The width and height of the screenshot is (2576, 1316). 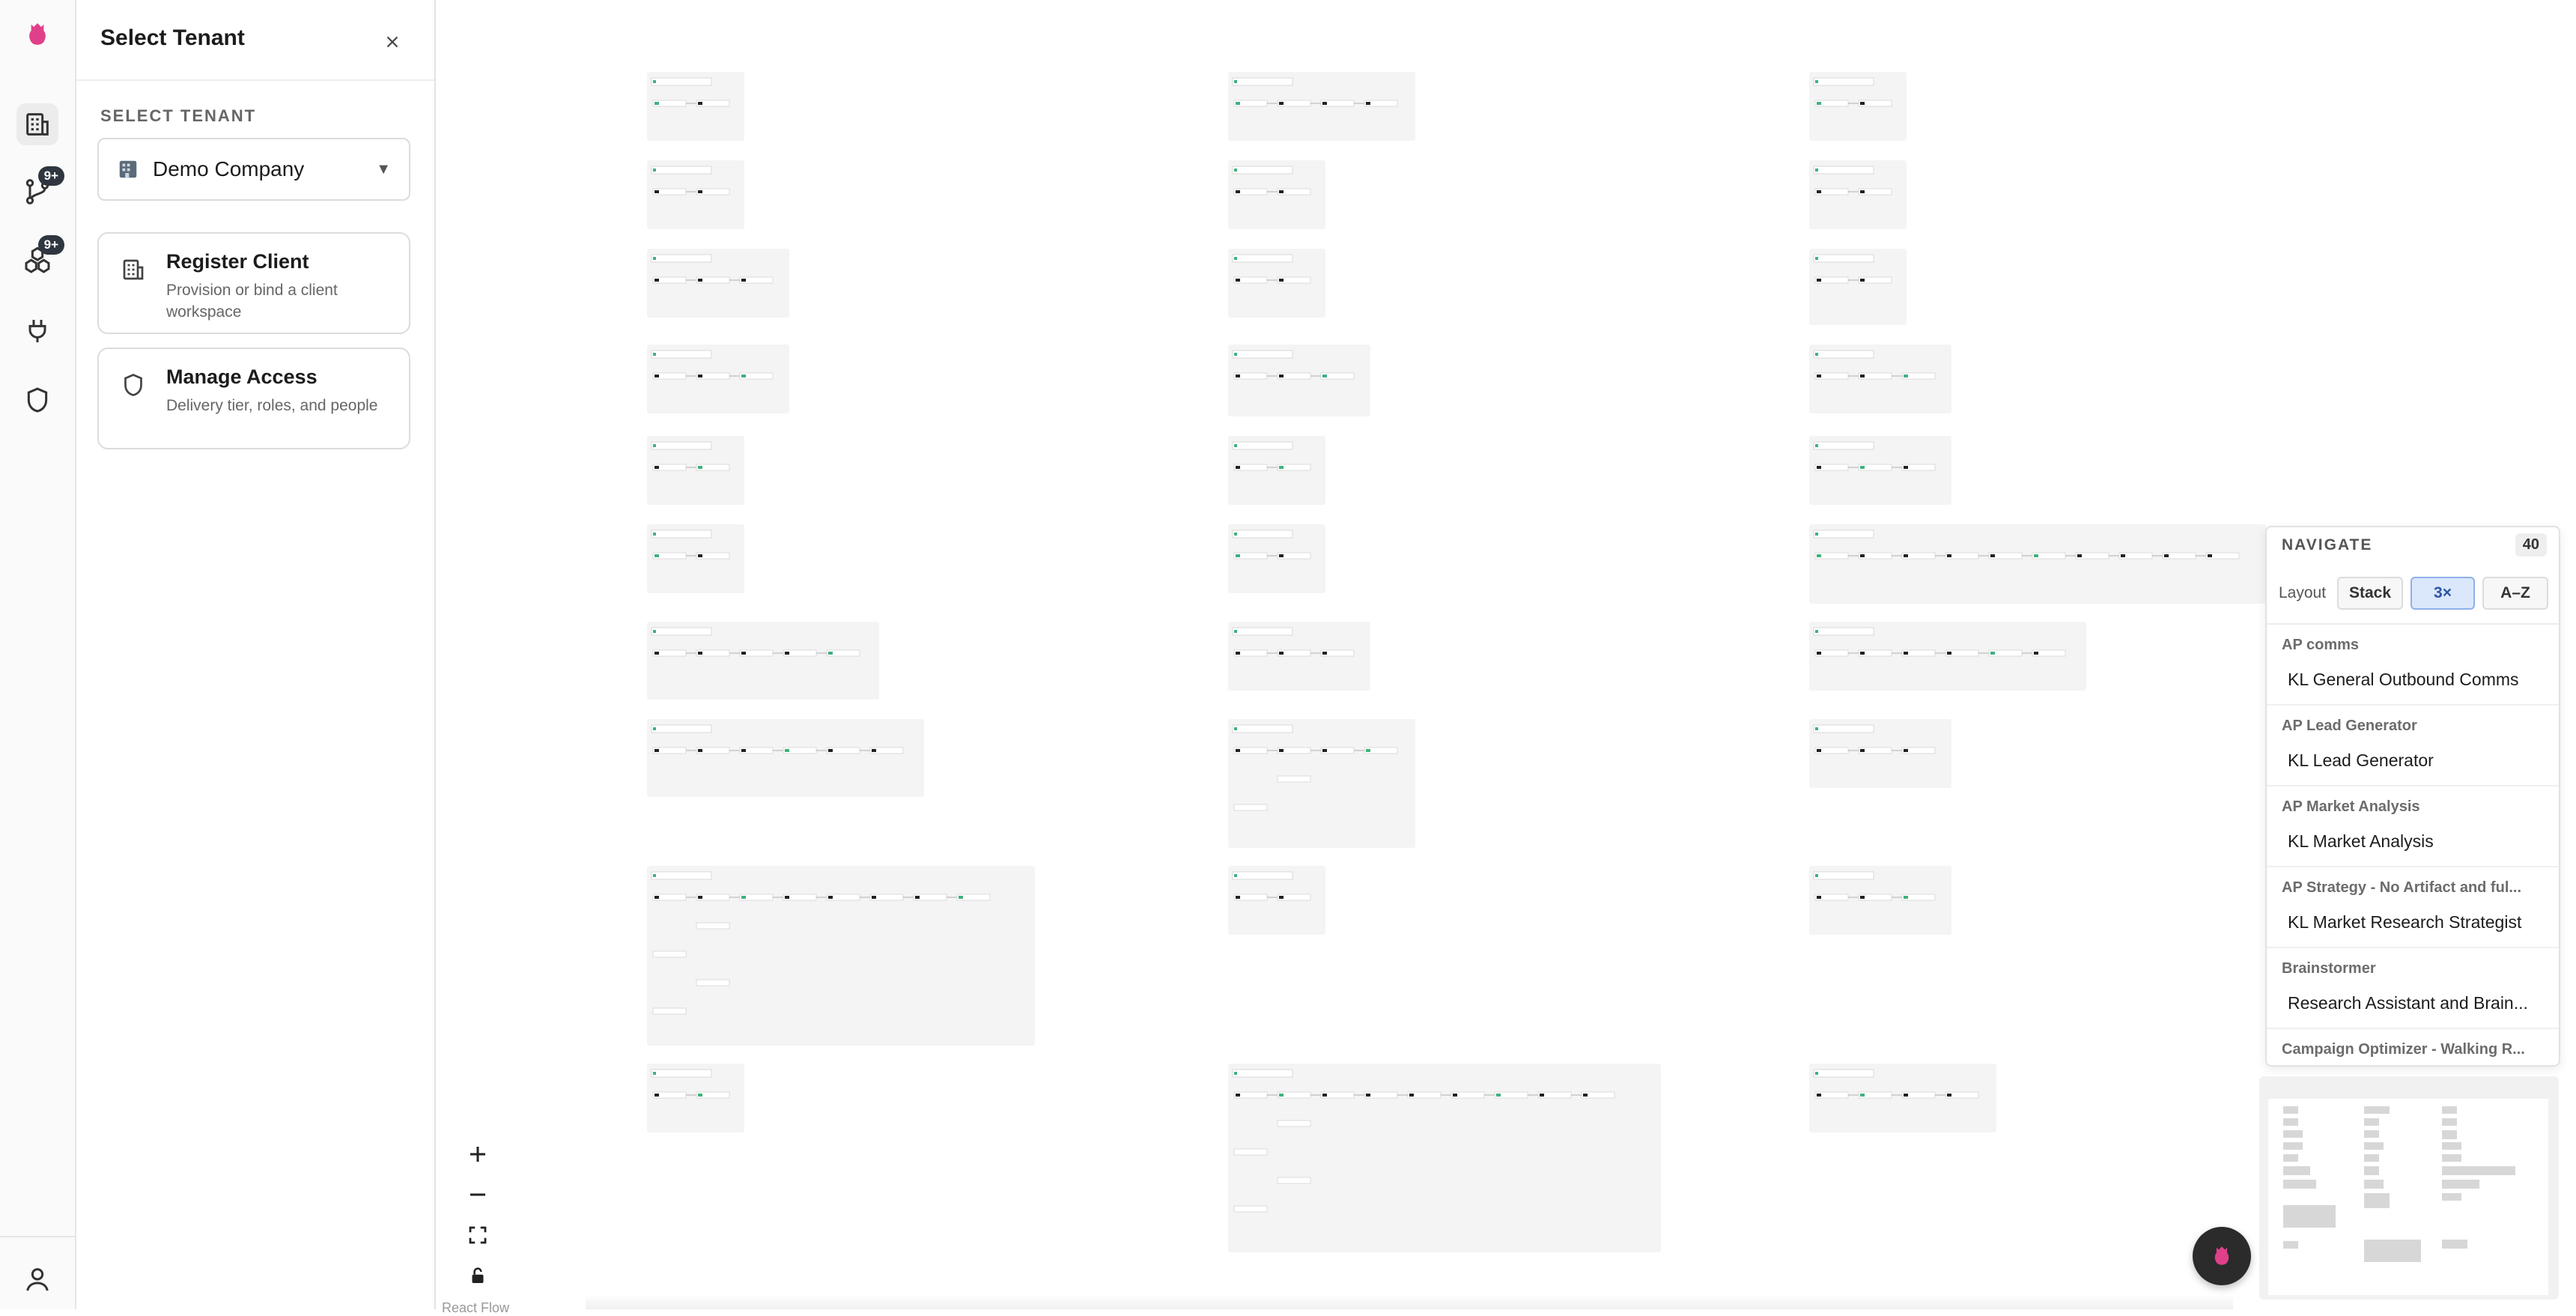 What do you see at coordinates (237, 261) in the screenshot?
I see `card-title: Register Client` at bounding box center [237, 261].